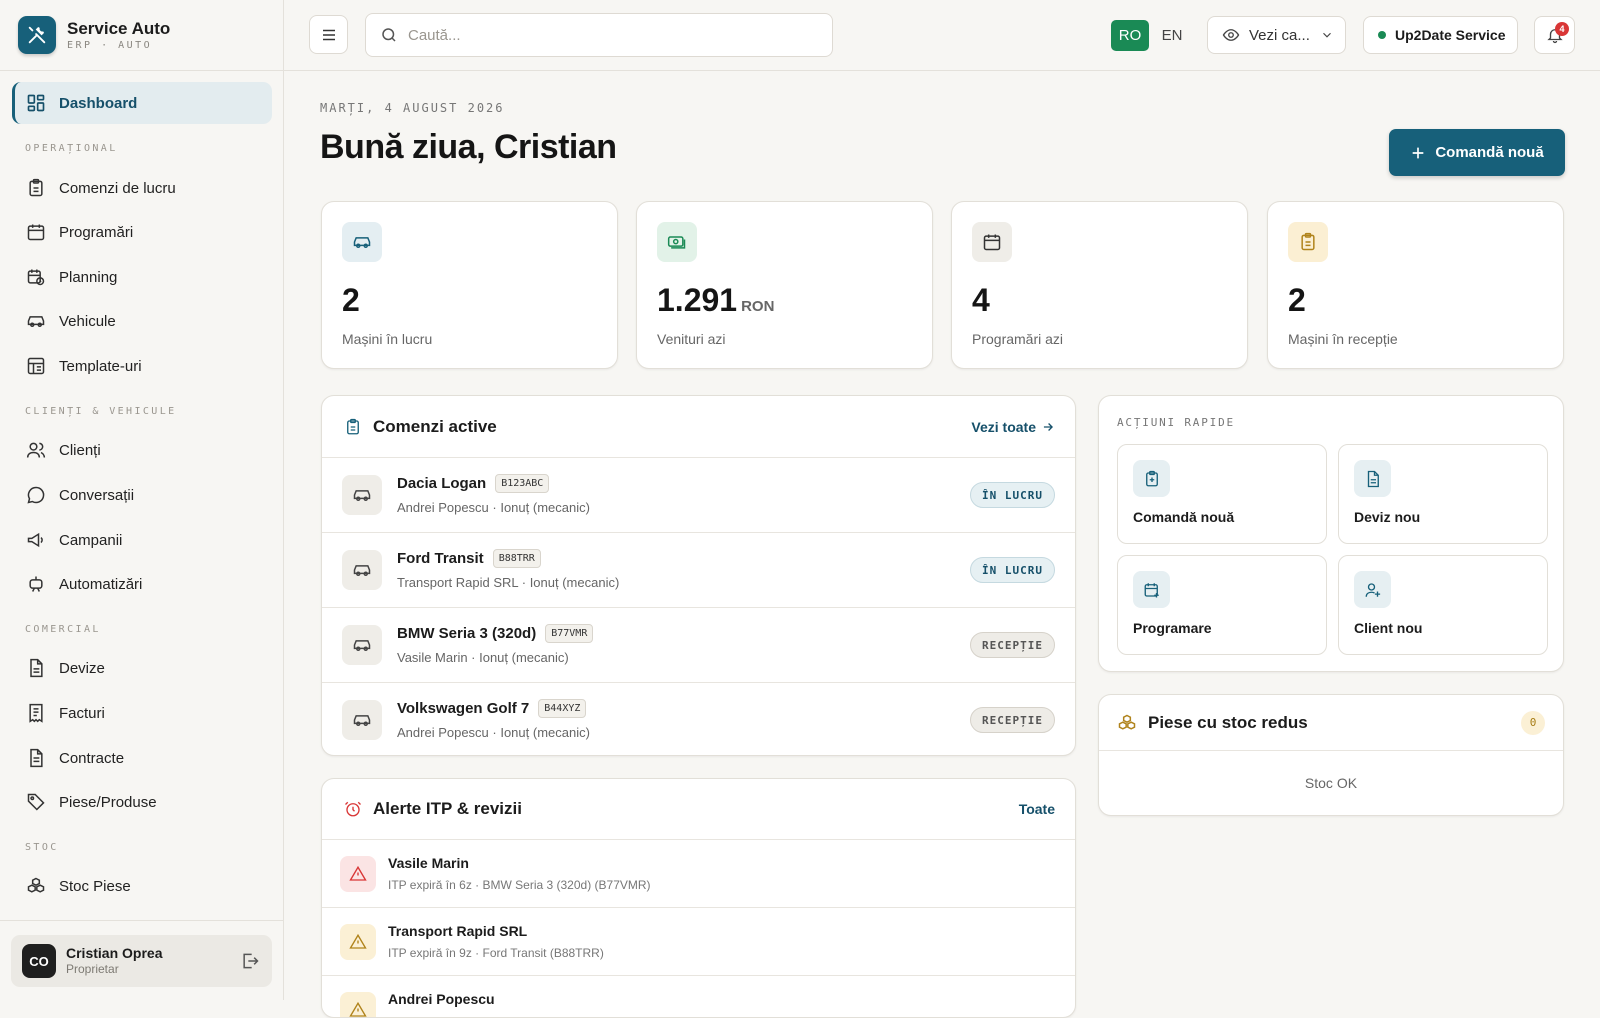  Describe the element at coordinates (1151, 589) in the screenshot. I see `calendar-plus-icon` at that location.